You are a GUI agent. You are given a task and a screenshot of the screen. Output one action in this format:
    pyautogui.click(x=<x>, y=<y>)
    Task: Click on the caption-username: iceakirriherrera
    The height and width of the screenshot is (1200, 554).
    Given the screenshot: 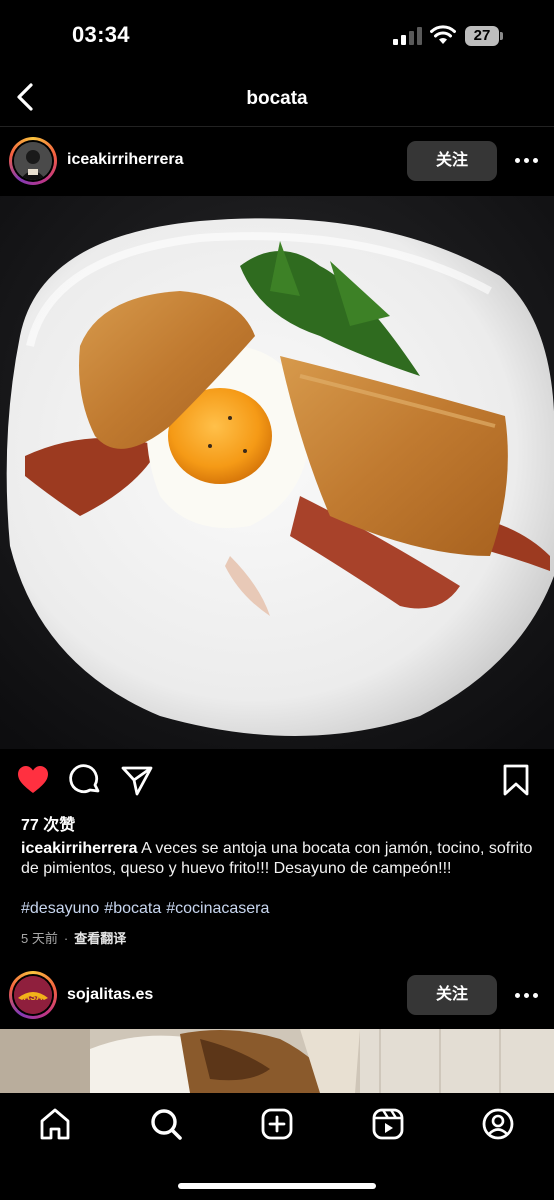 What is the action you would take?
    pyautogui.click(x=79, y=848)
    